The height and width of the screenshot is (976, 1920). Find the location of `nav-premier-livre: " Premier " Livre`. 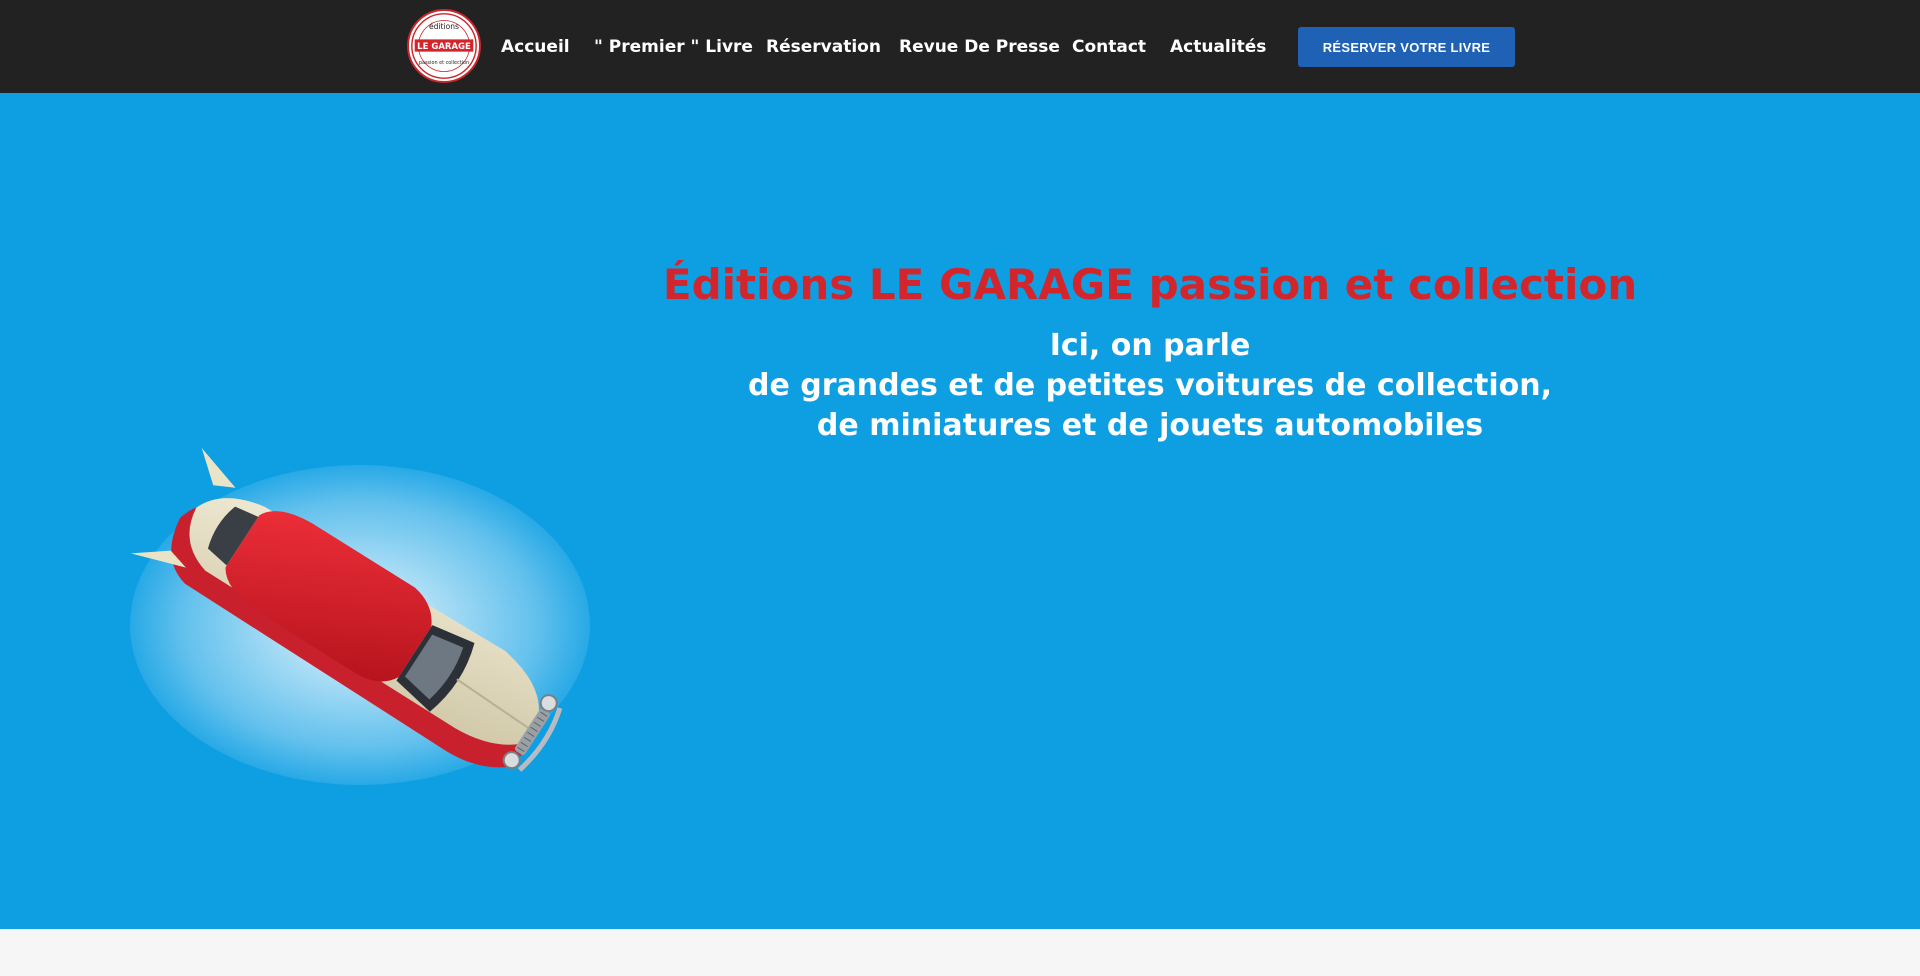

nav-premier-livre: " Premier " Livre is located at coordinates (673, 47).